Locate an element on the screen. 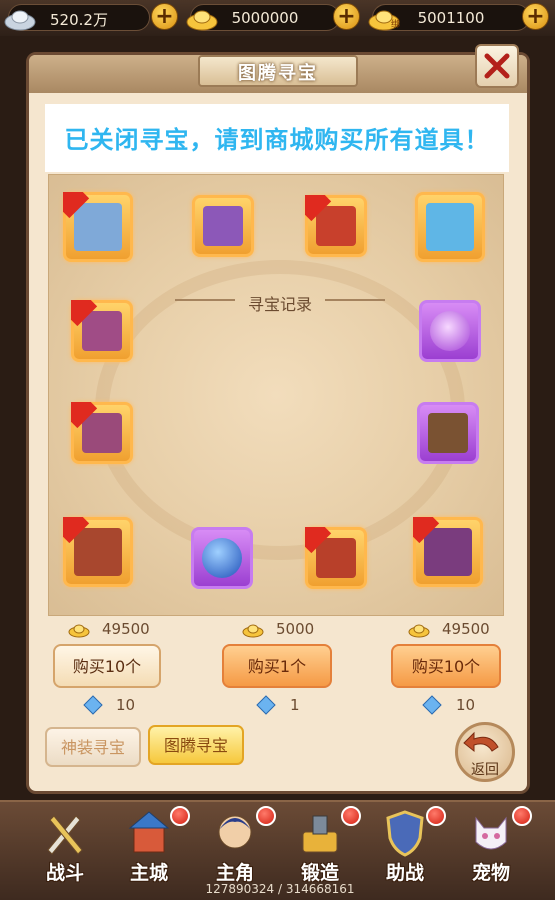  nav-item-hero: 主角 is located at coordinates (238, 846).